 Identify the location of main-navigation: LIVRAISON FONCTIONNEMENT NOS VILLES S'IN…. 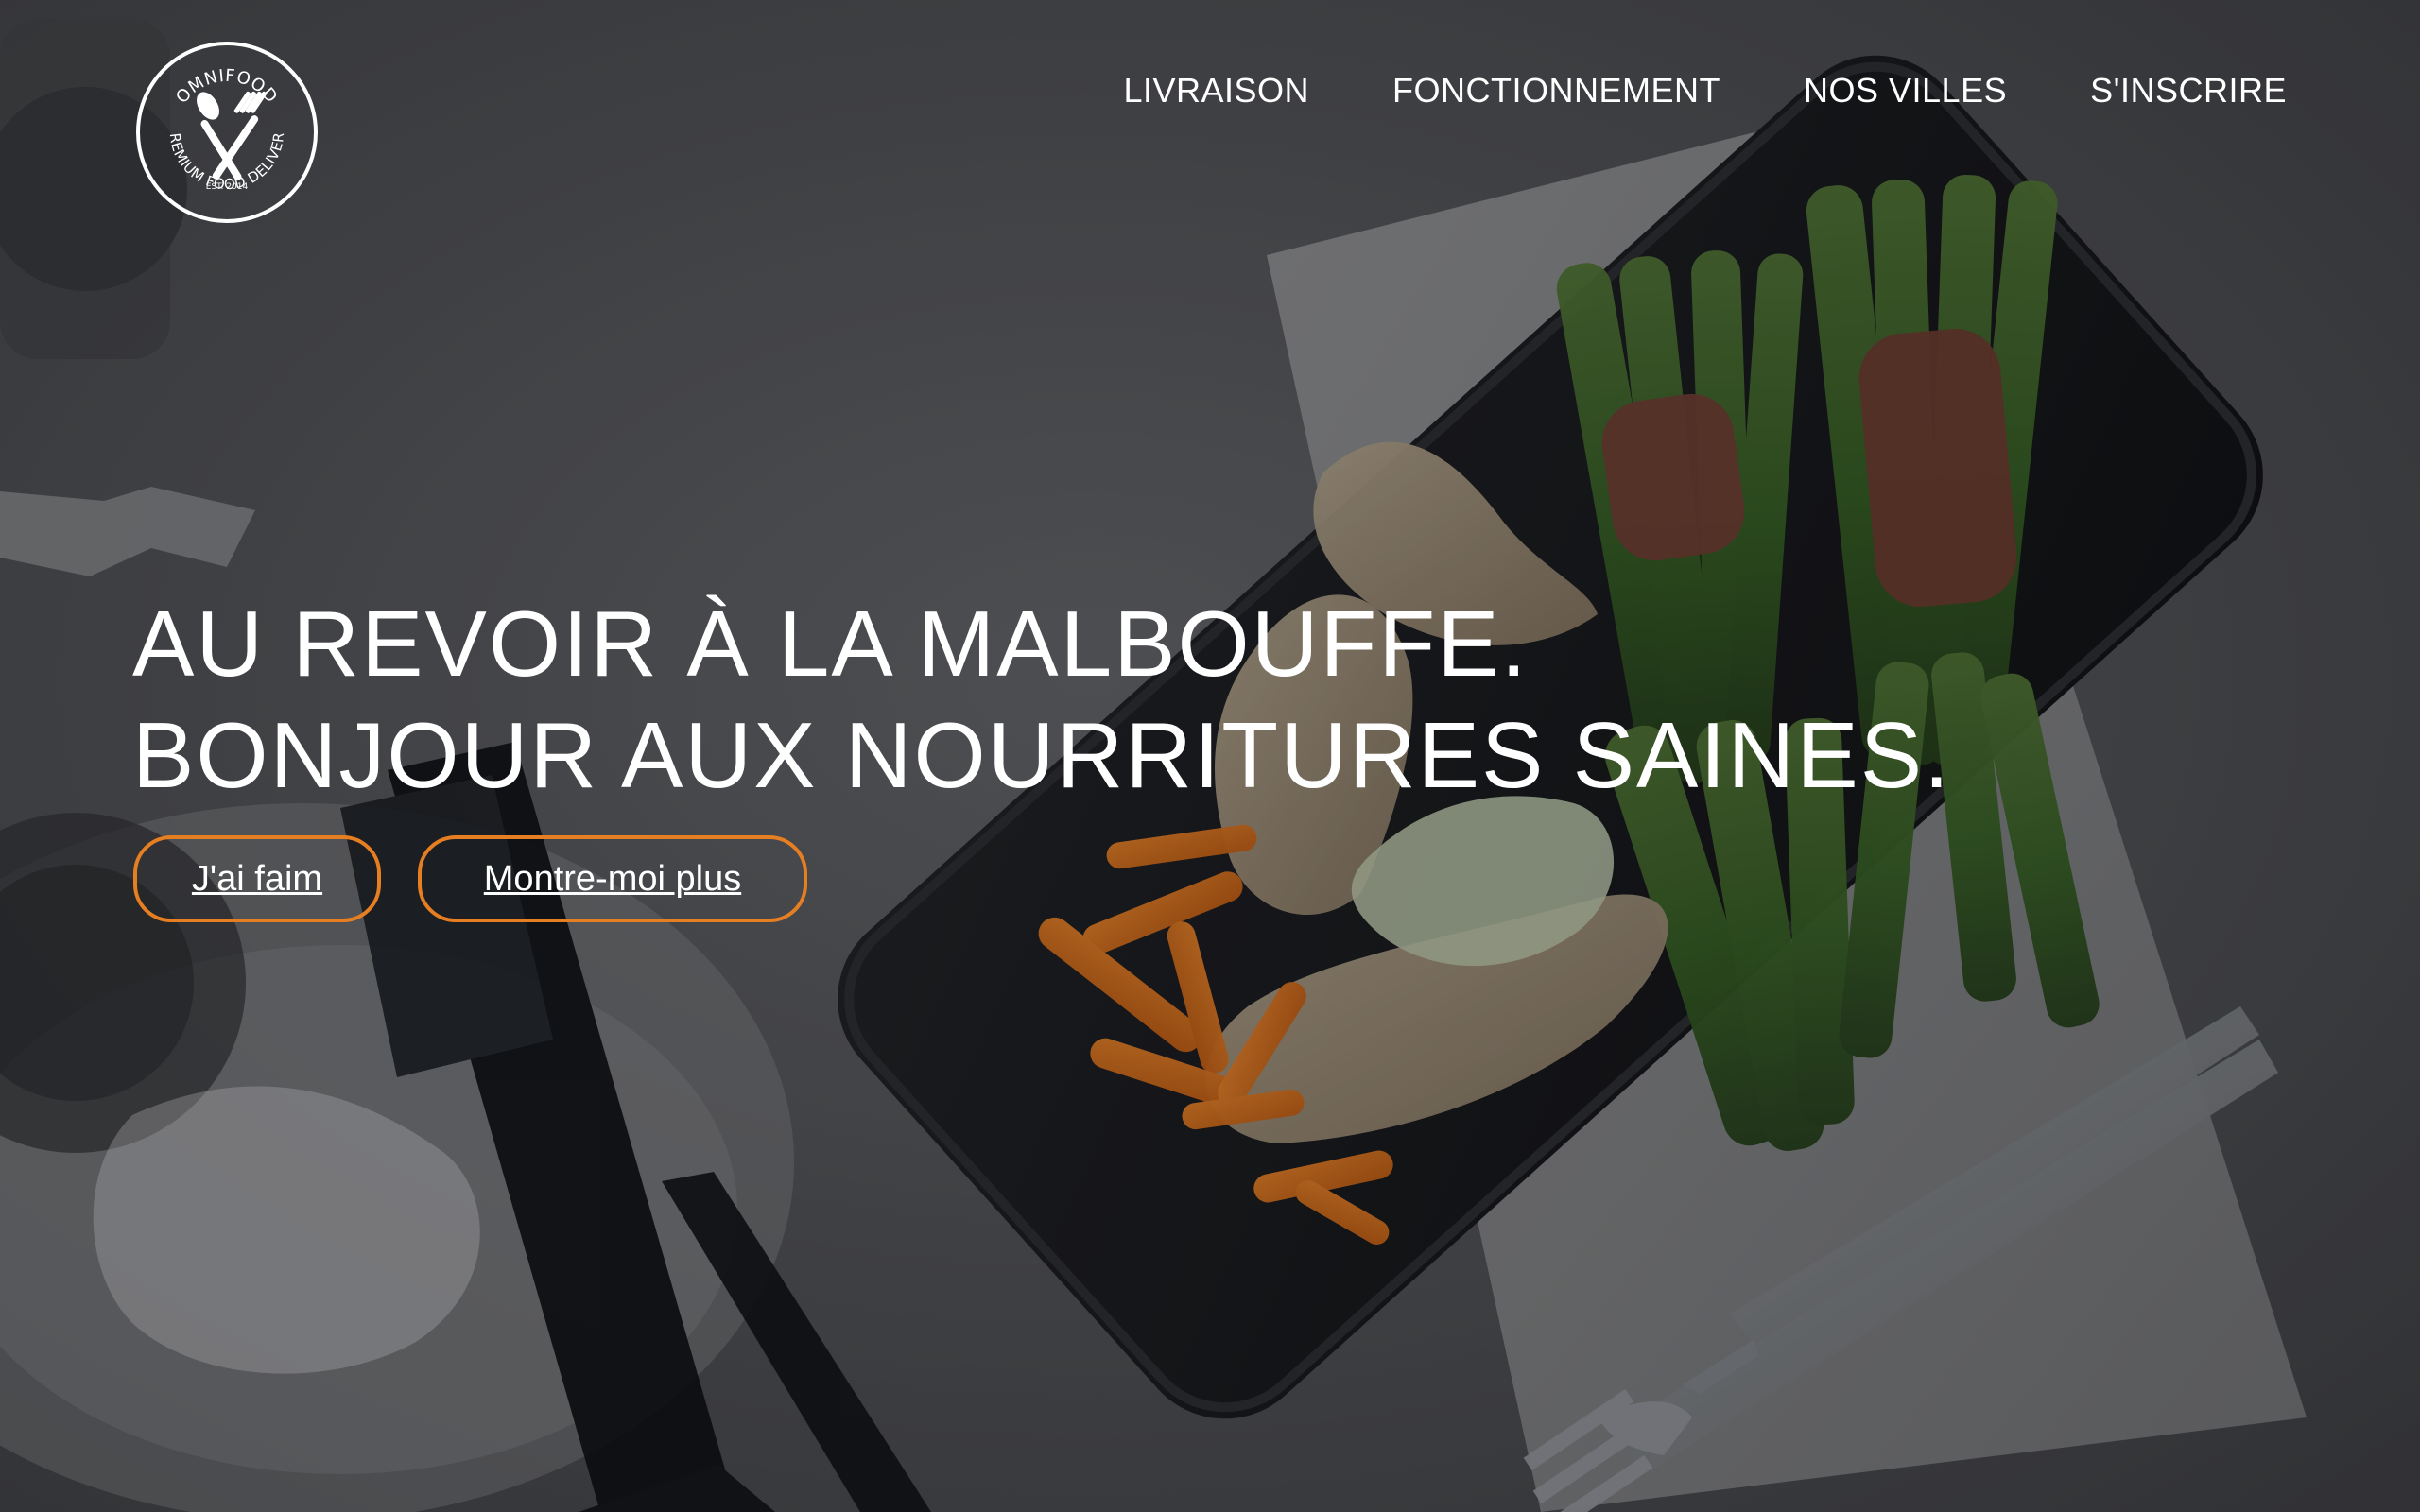
(1705, 91).